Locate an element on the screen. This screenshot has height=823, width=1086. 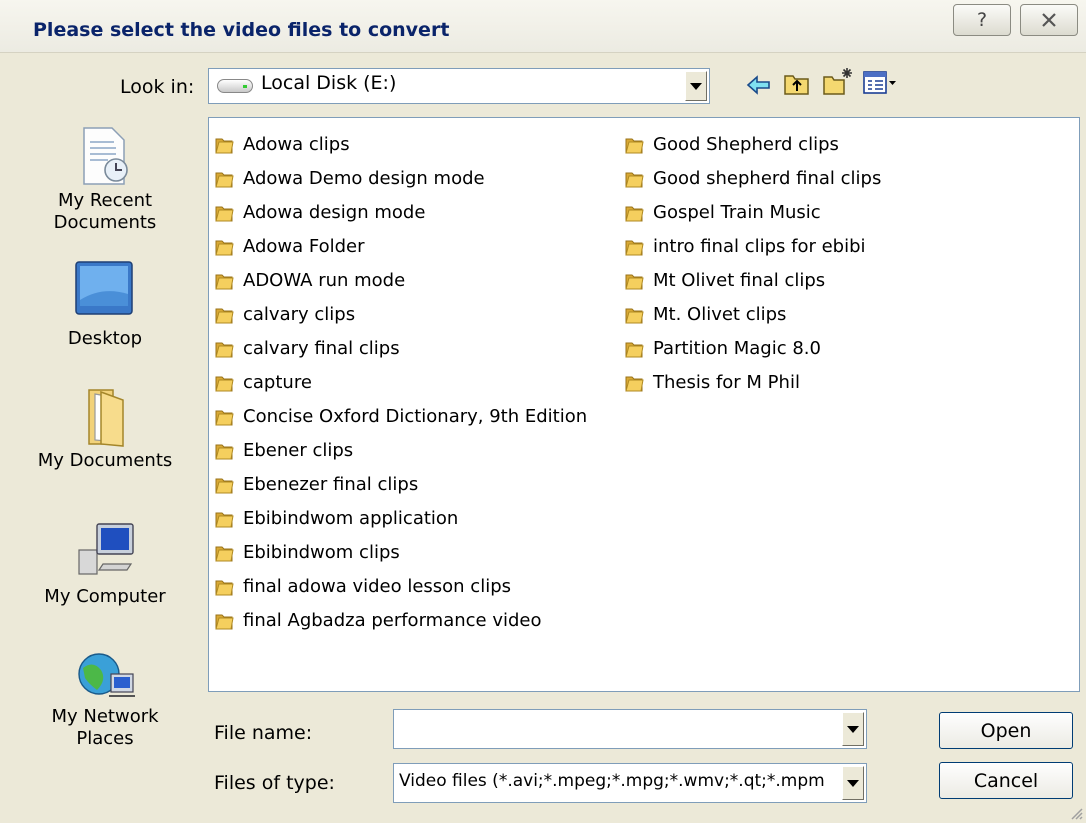
folder-name: Adowa clips is located at coordinates (296, 144).